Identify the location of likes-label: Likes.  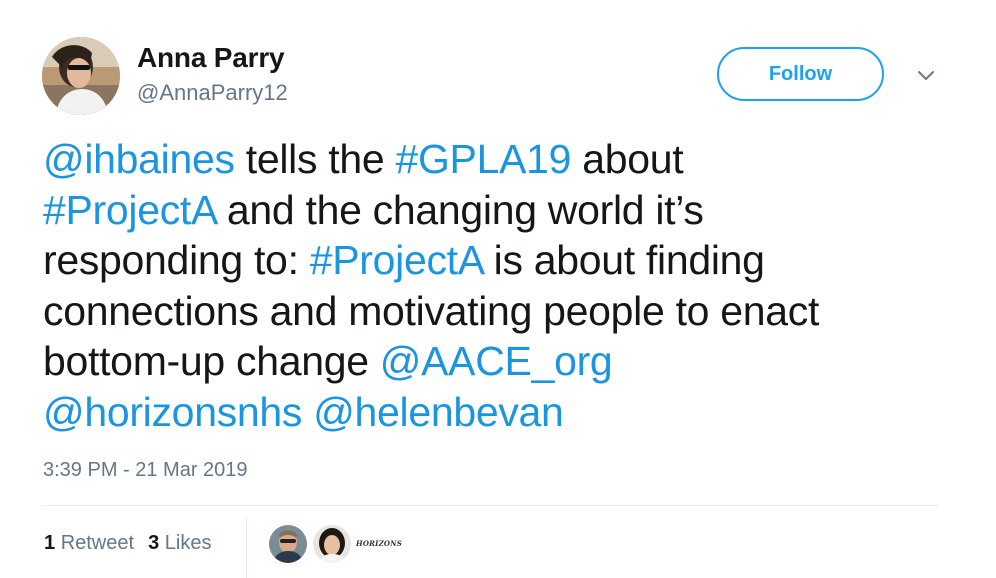
(188, 543).